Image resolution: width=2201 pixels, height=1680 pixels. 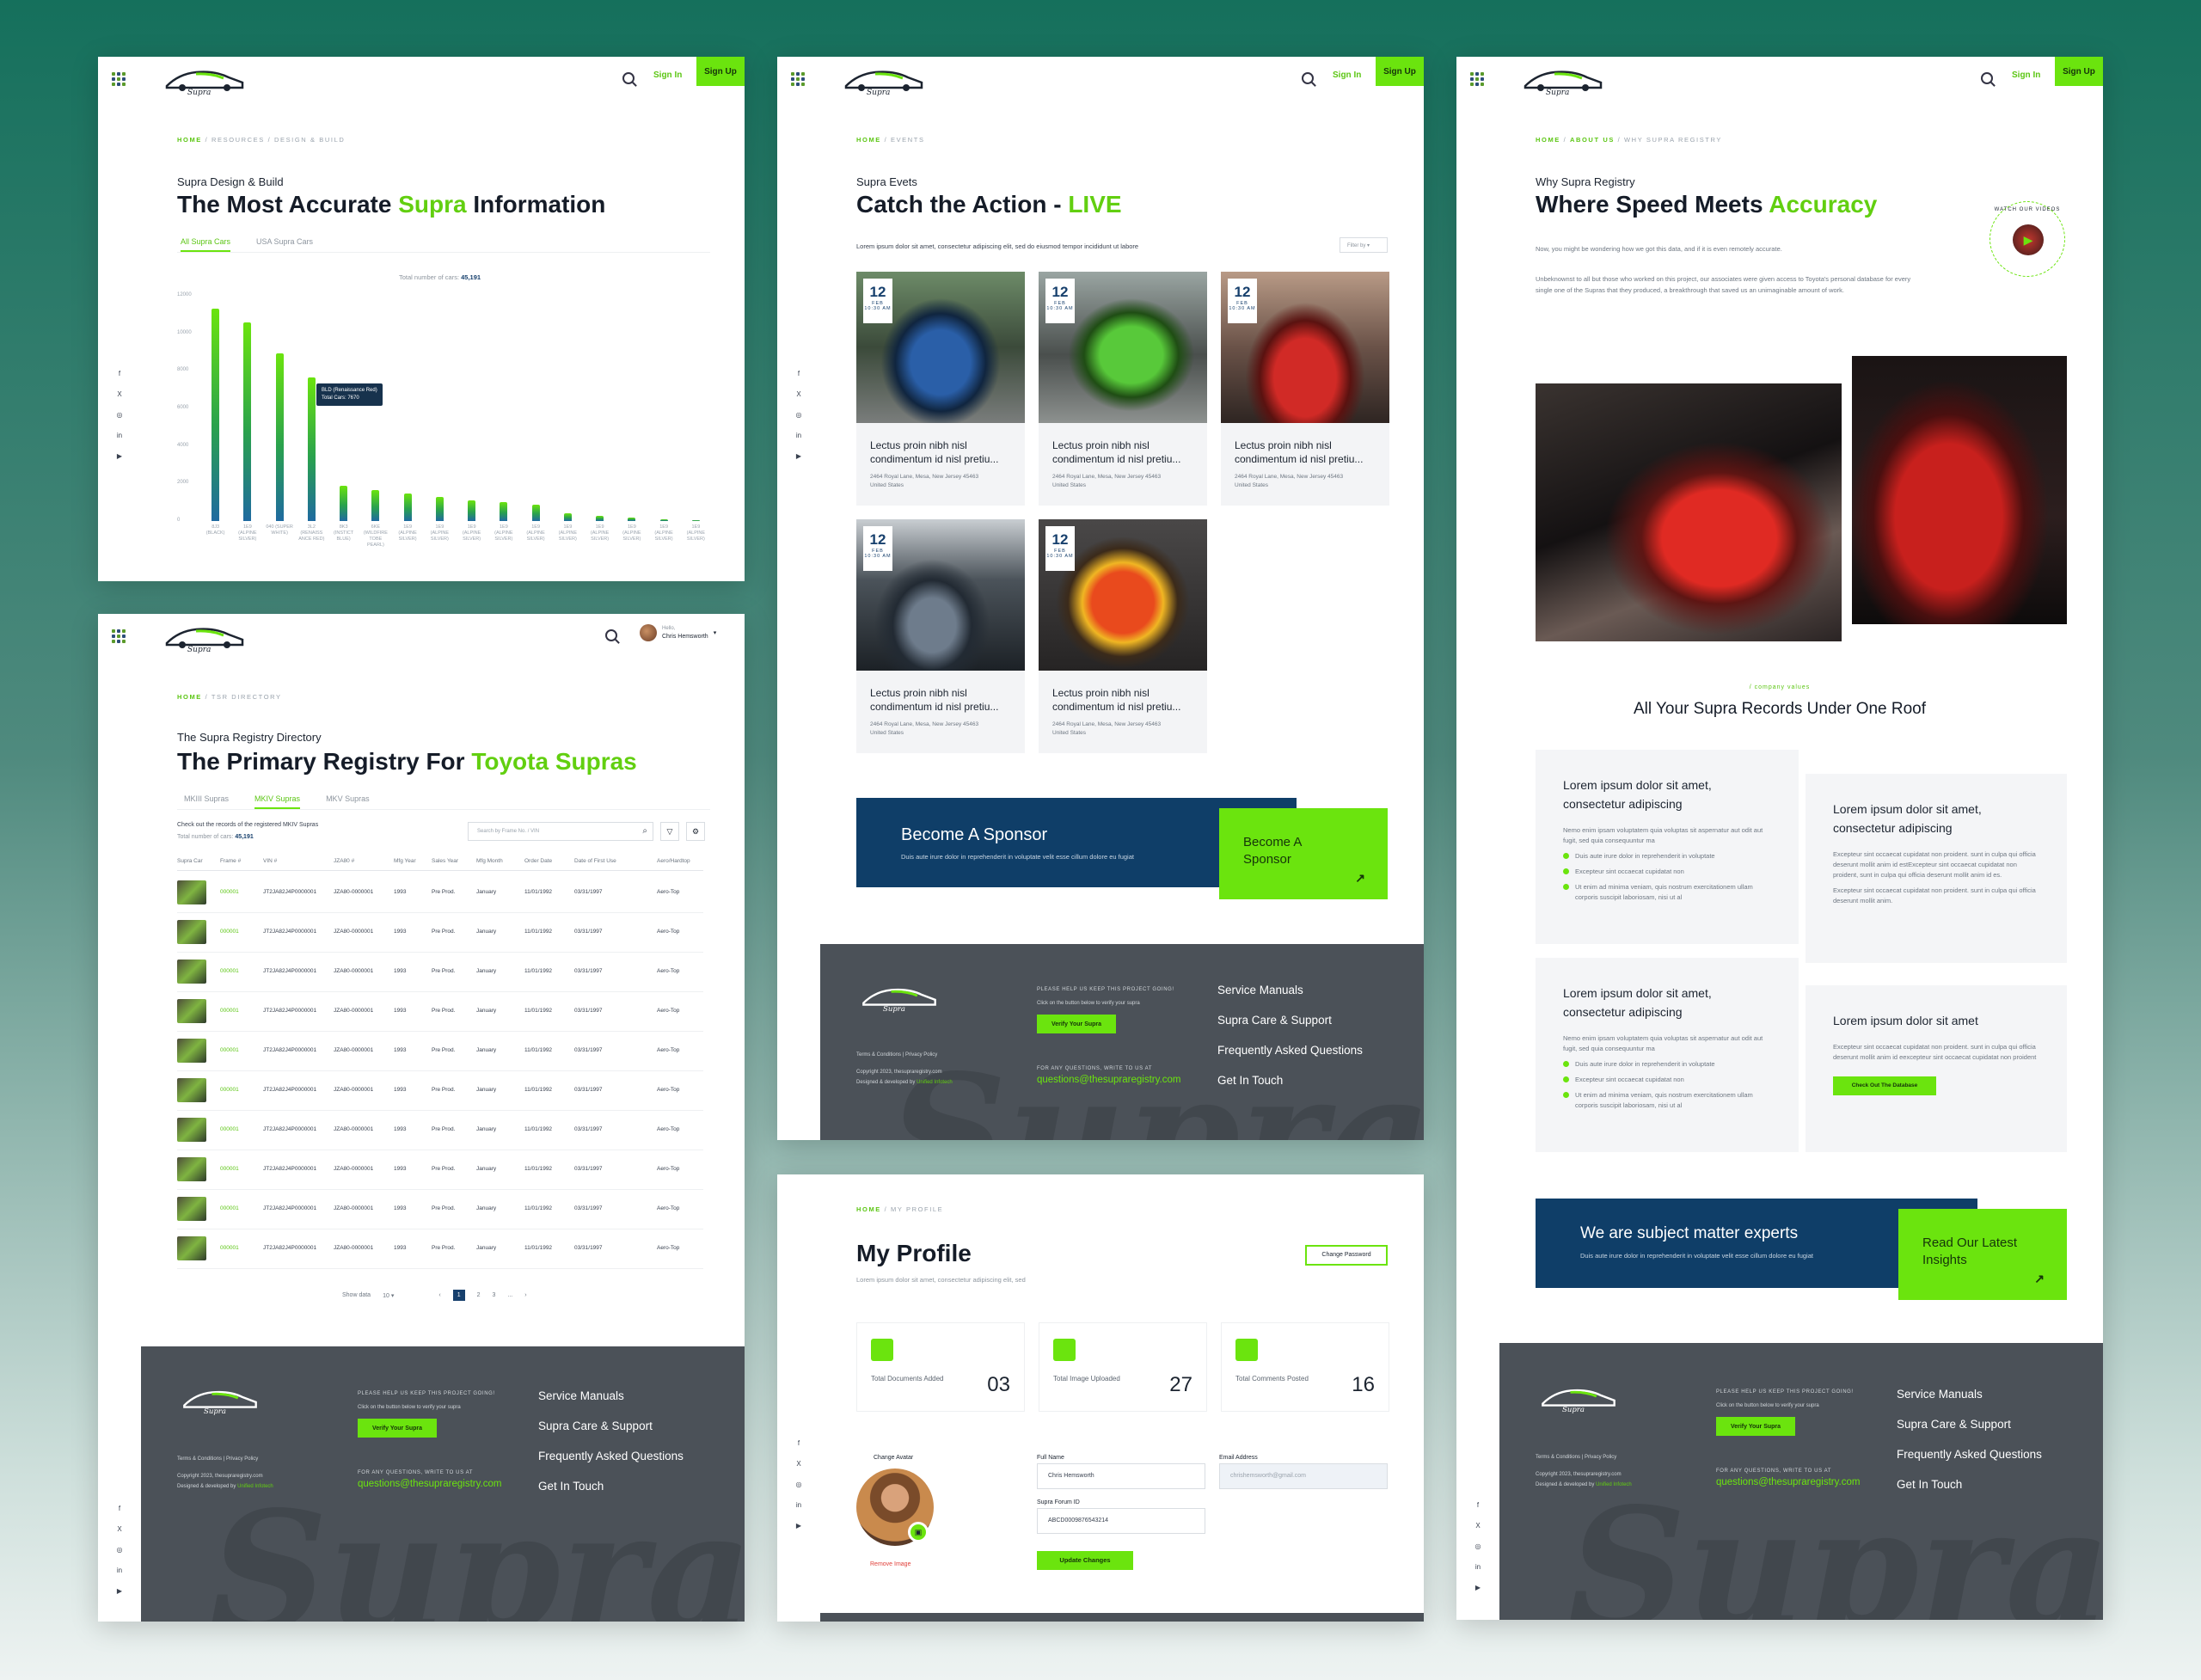 I want to click on column-header: JZA80 #, so click(x=344, y=861).